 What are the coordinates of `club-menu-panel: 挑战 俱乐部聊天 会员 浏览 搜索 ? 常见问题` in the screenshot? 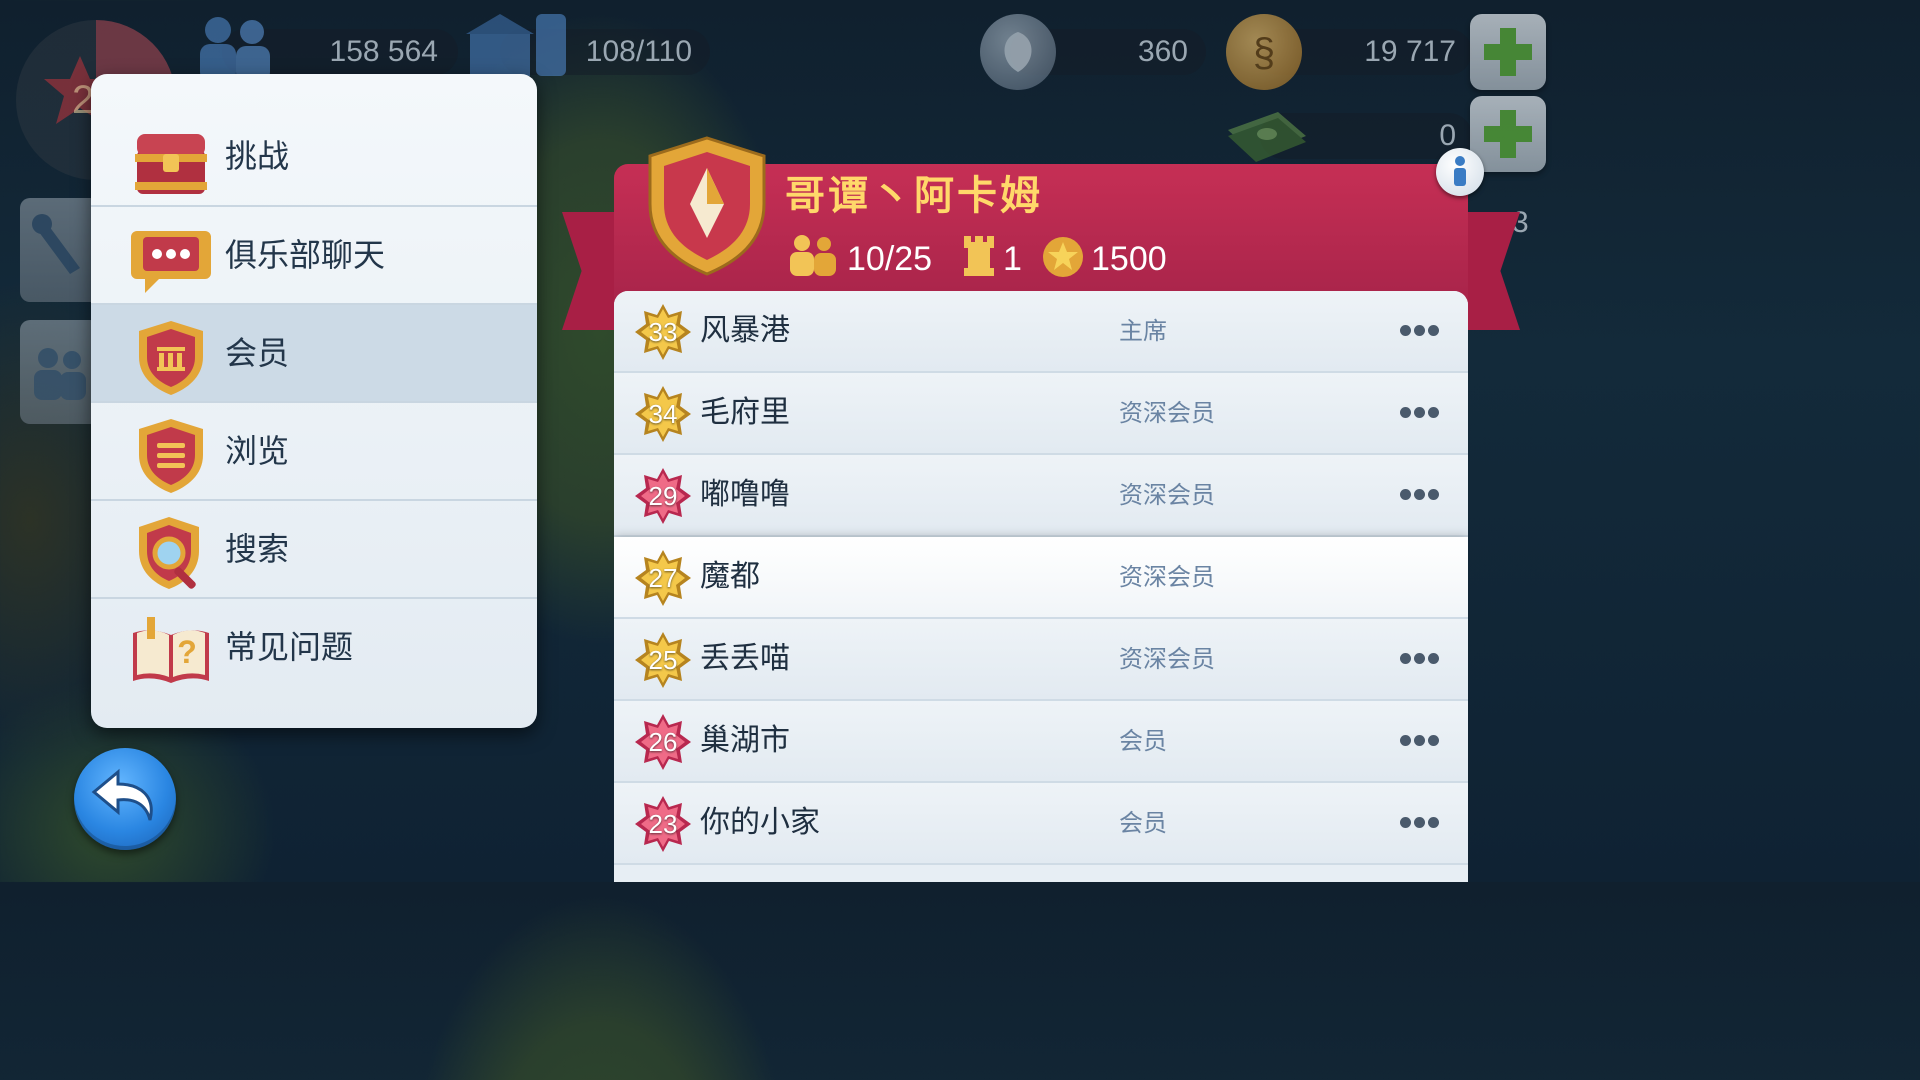 It's located at (314, 401).